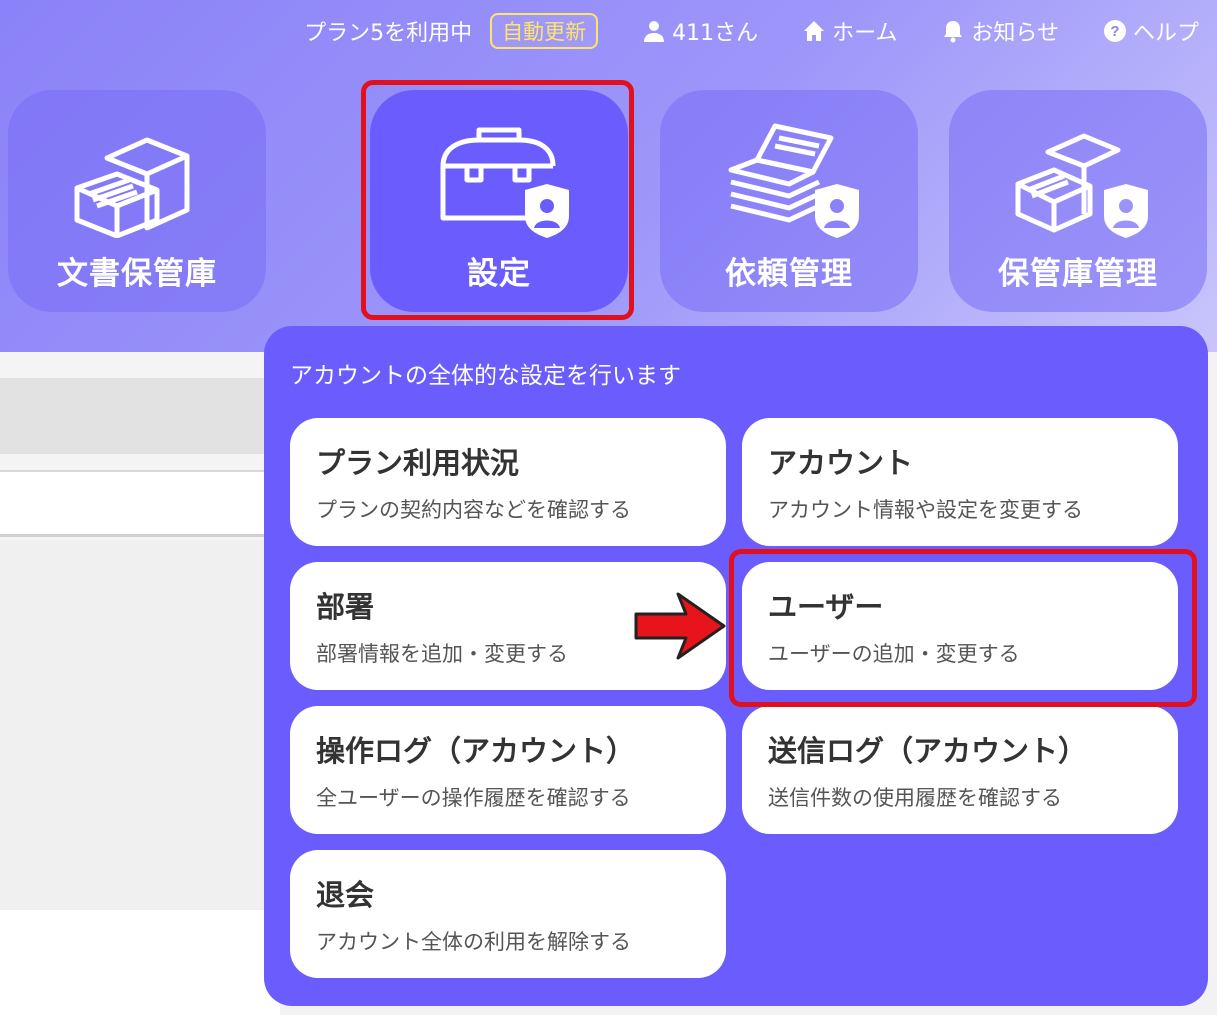  I want to click on plan-status: プラン5を利用中 自動更新, so click(451, 31).